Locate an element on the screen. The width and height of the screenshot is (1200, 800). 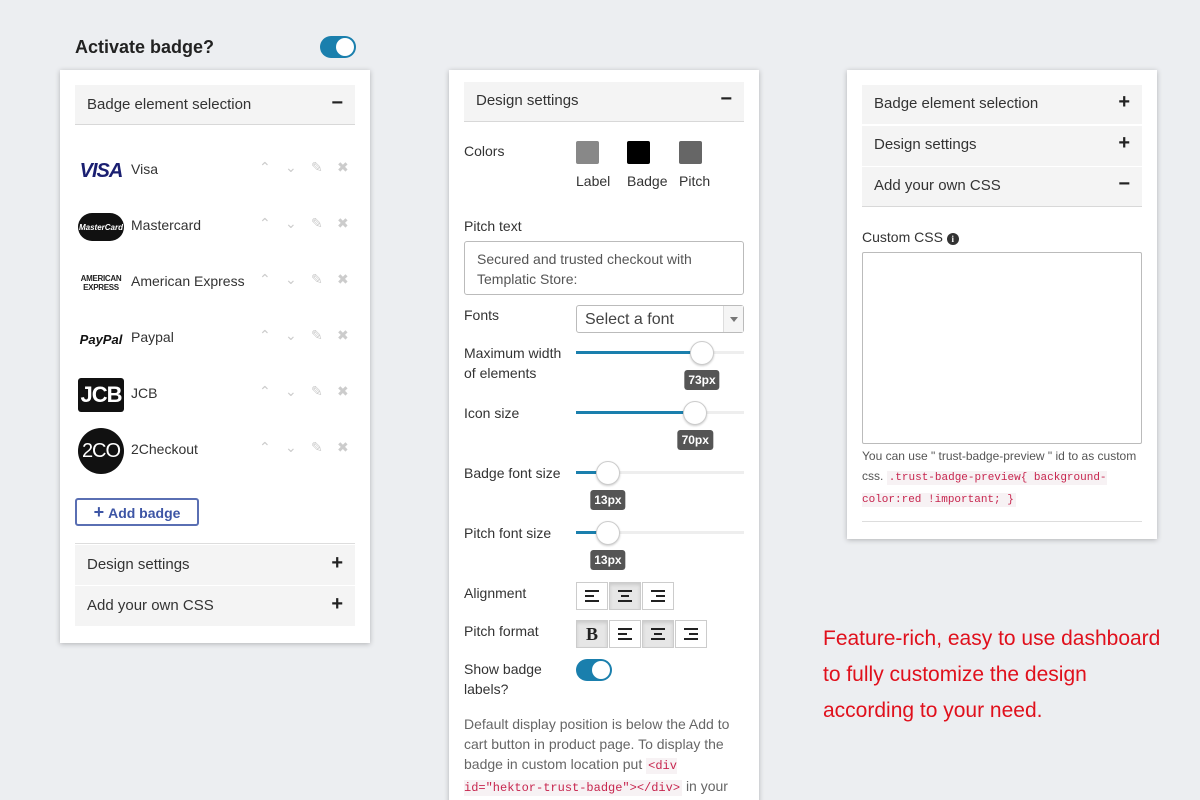
badge-row-paypal: PayPal Paypal ⌃ ⌄ ✎ ✖ is located at coordinates (215, 339).